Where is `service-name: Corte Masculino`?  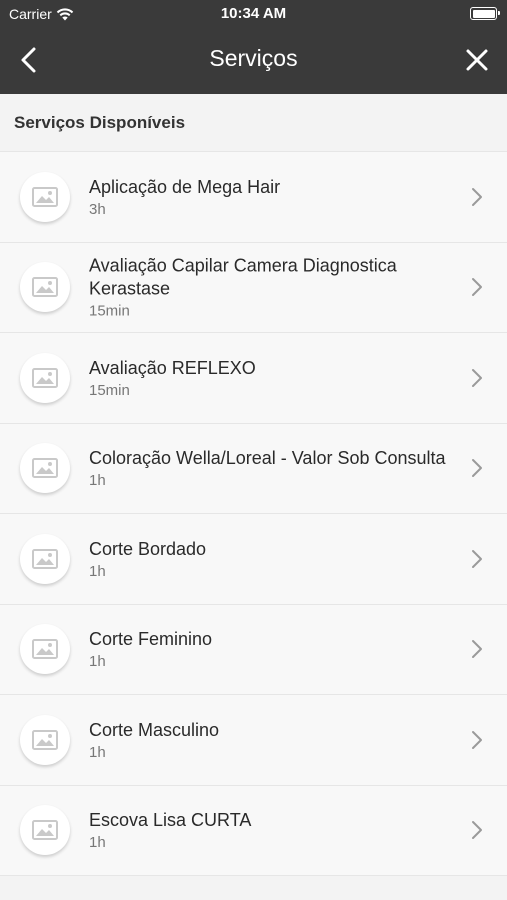
service-name: Corte Masculino is located at coordinates (154, 729).